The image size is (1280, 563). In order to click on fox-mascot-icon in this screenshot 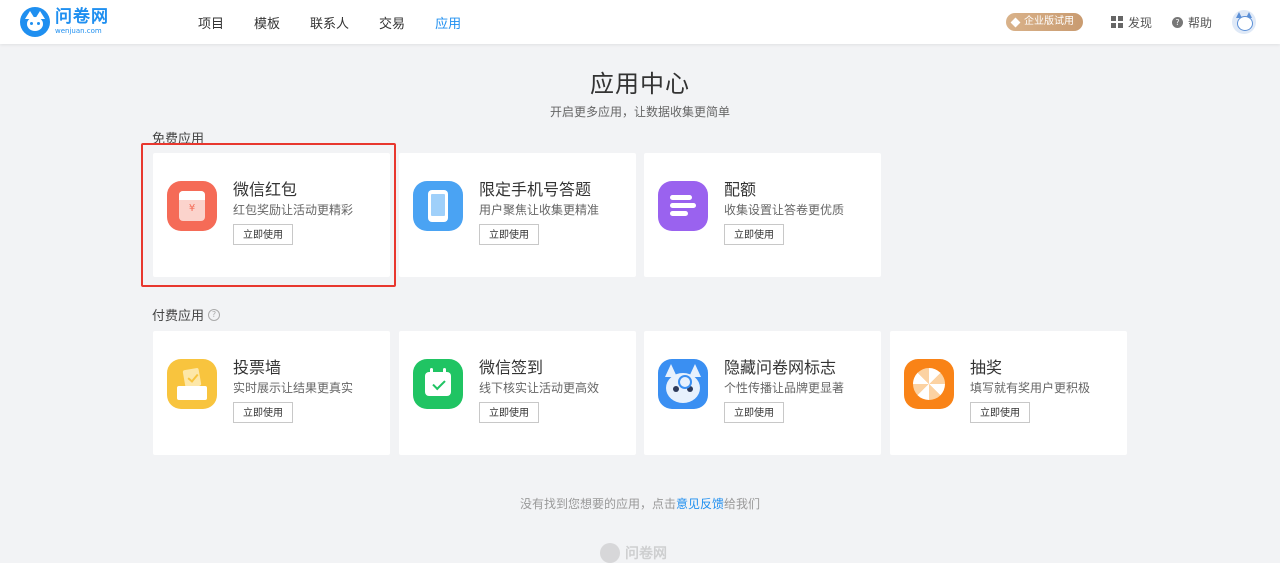, I will do `click(683, 384)`.